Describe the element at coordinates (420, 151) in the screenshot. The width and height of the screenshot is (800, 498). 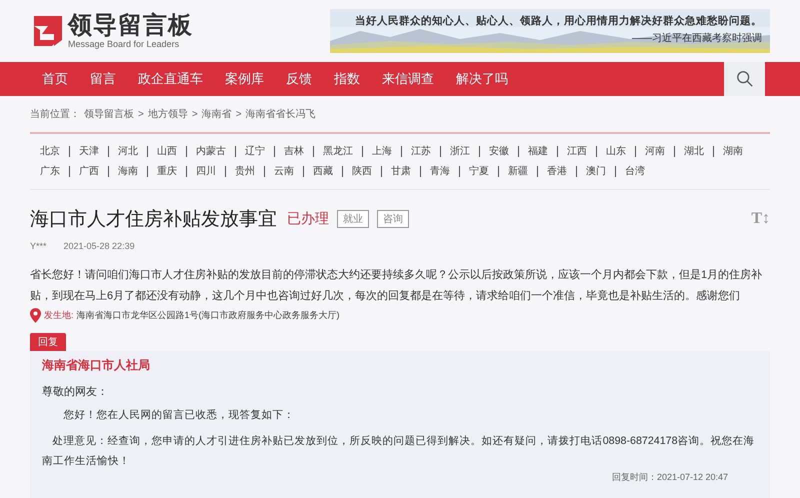
I see `region-link: 江苏` at that location.